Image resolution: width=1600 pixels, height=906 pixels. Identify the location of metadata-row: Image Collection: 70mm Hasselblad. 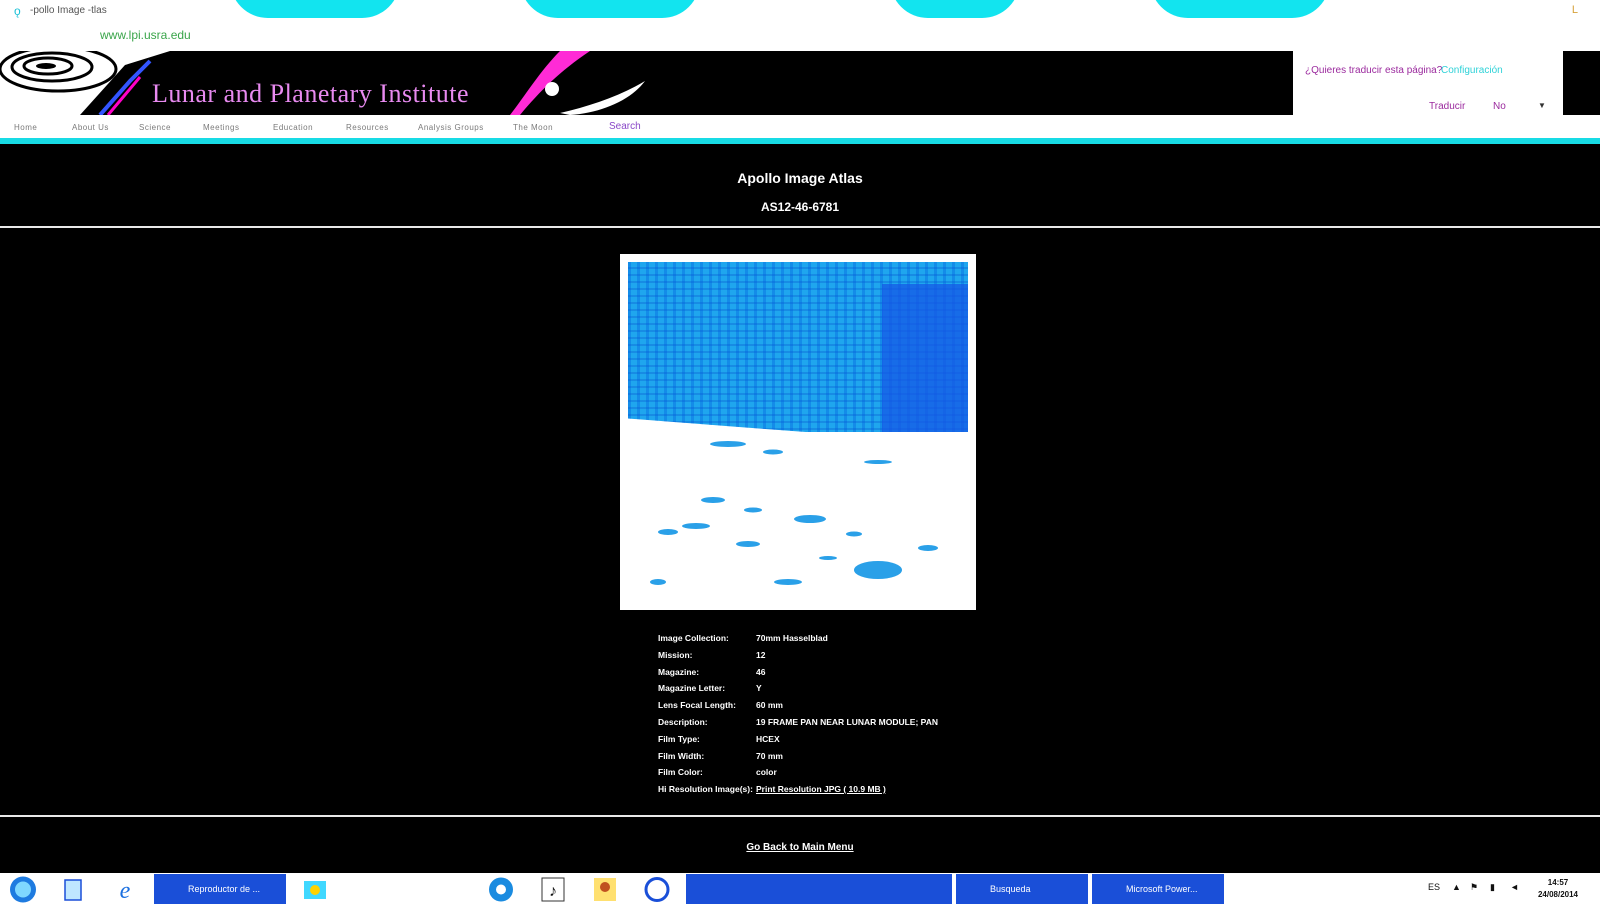
(828, 641).